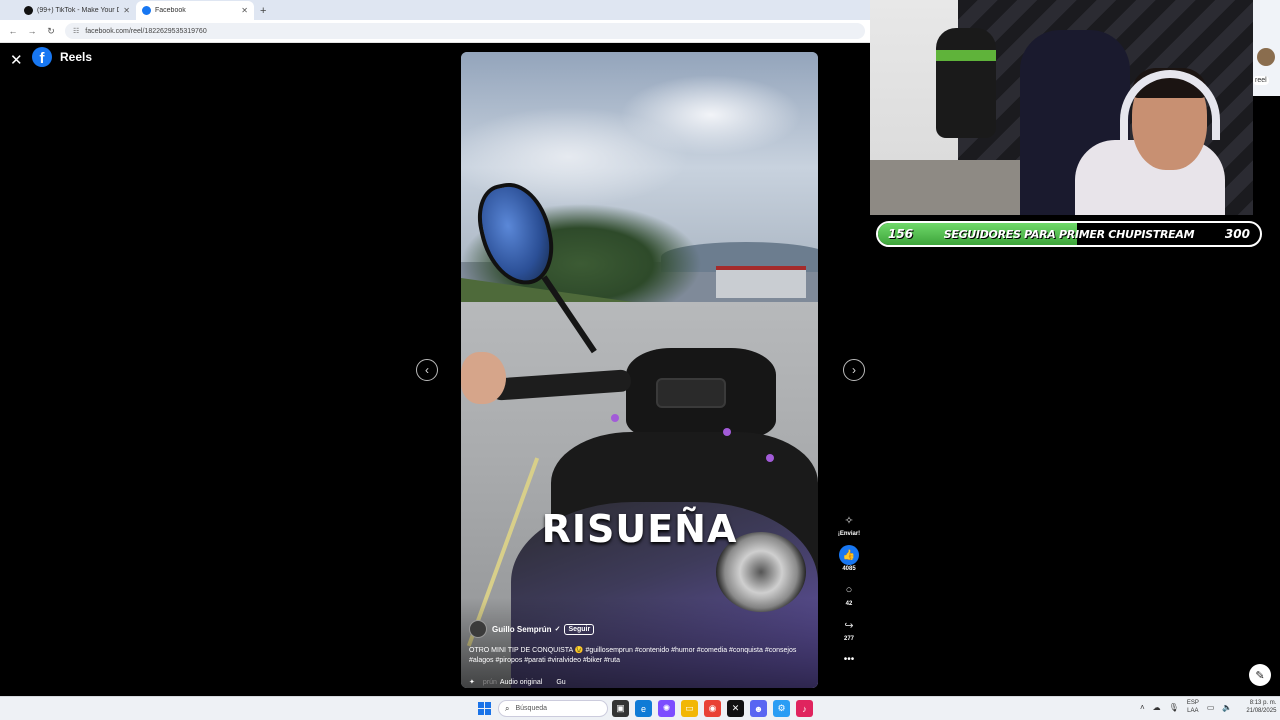 The width and height of the screenshot is (1280, 720). Describe the element at coordinates (1174, 707) in the screenshot. I see `microphone-icon: 🎙` at that location.